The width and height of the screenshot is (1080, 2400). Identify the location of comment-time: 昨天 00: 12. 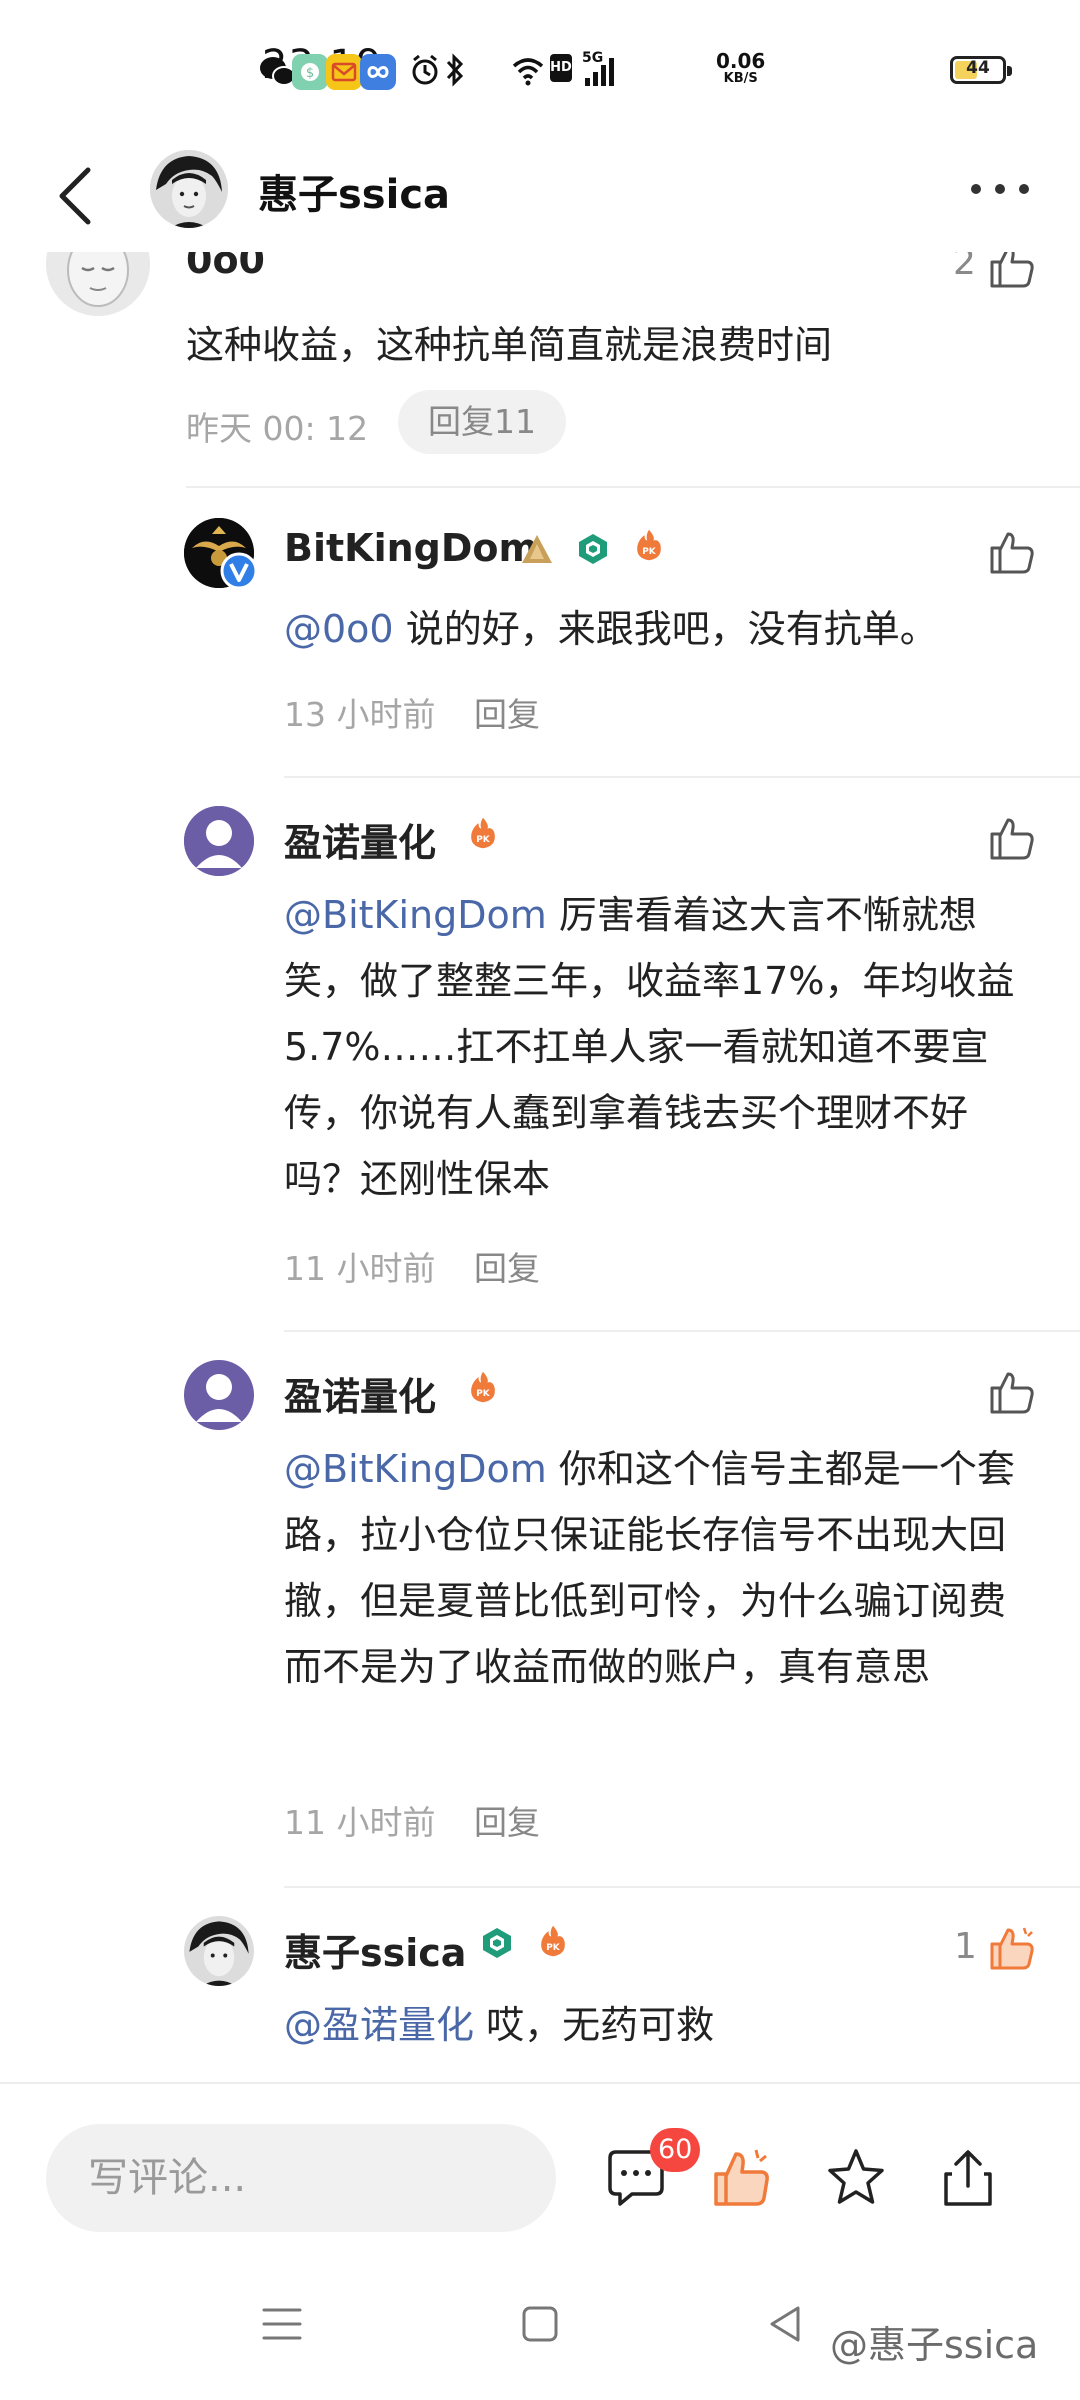
(277, 428).